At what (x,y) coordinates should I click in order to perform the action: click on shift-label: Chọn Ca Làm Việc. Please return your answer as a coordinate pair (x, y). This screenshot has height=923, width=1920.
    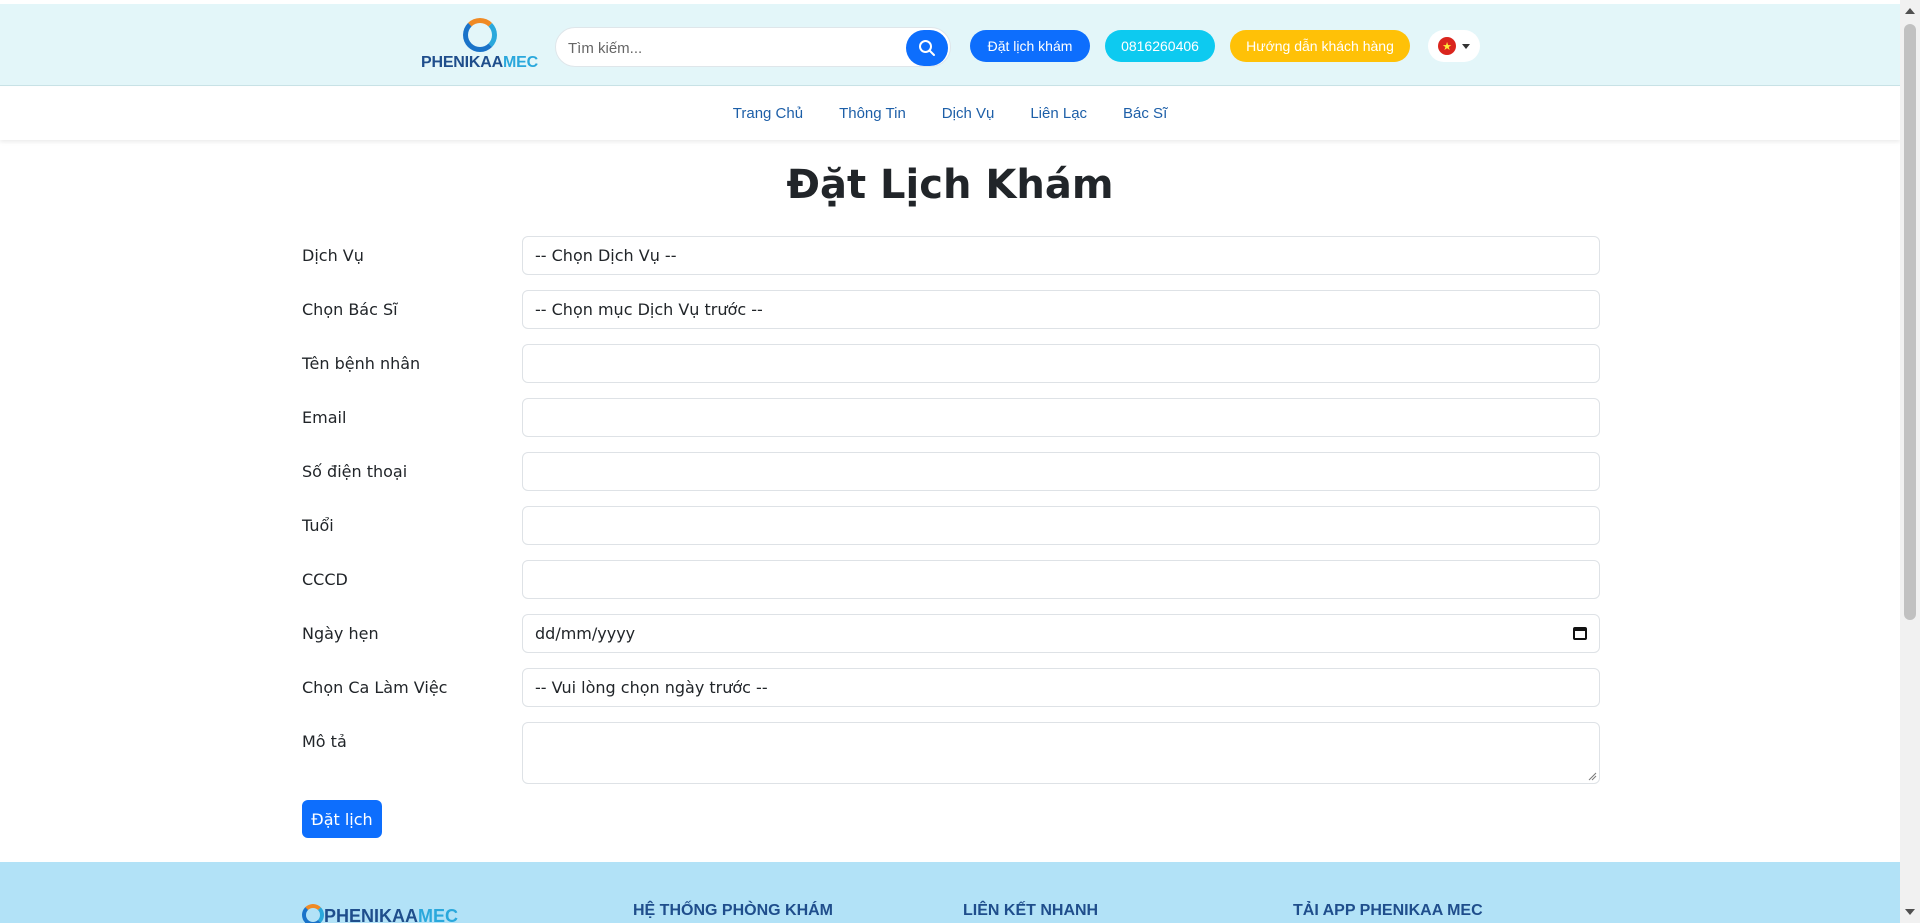
    Looking at the image, I should click on (375, 687).